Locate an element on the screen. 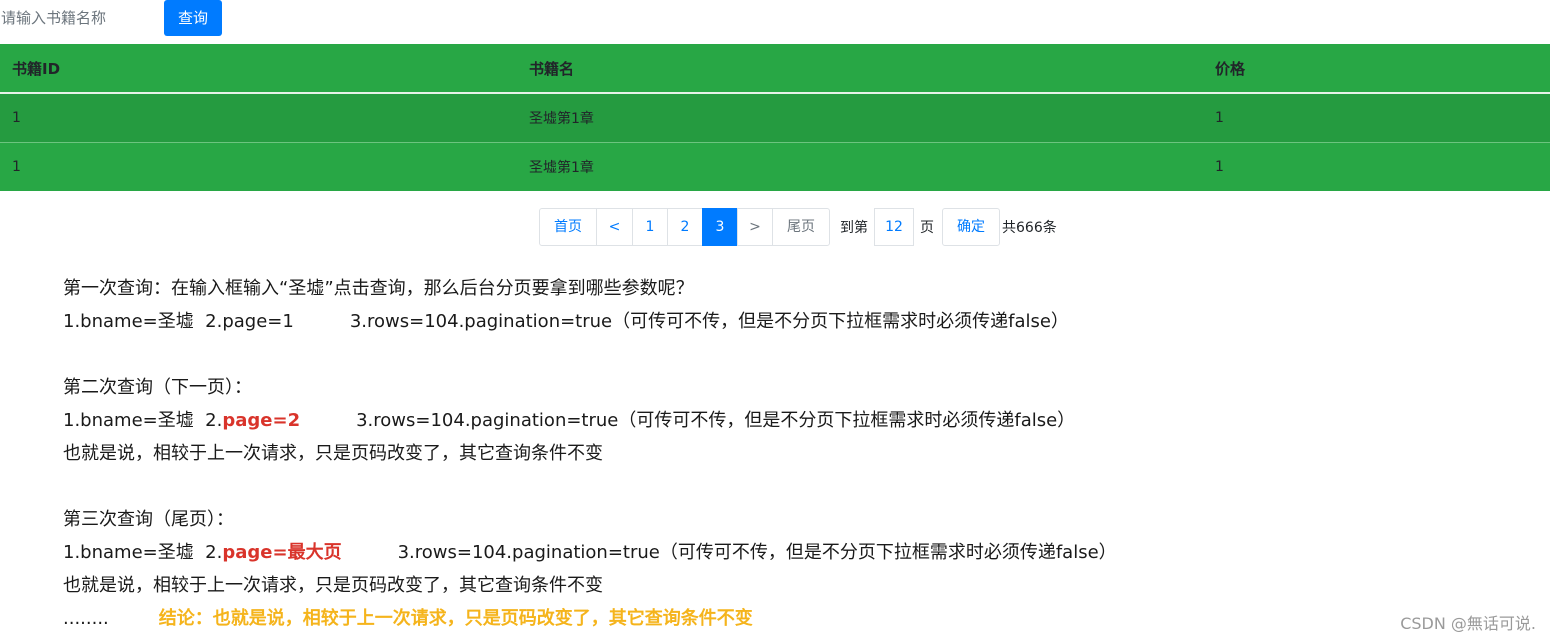  table-header-row: 书籍ID 书籍名 价格 is located at coordinates (775, 69).